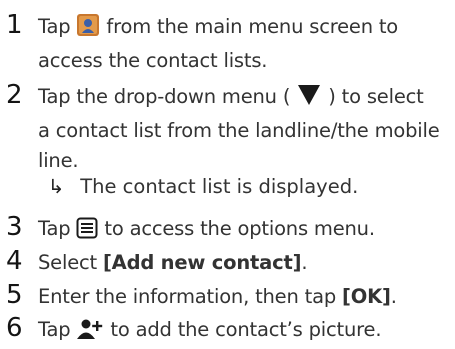 This screenshot has width=455, height=349. What do you see at coordinates (14, 227) in the screenshot?
I see `step-number: 3` at bounding box center [14, 227].